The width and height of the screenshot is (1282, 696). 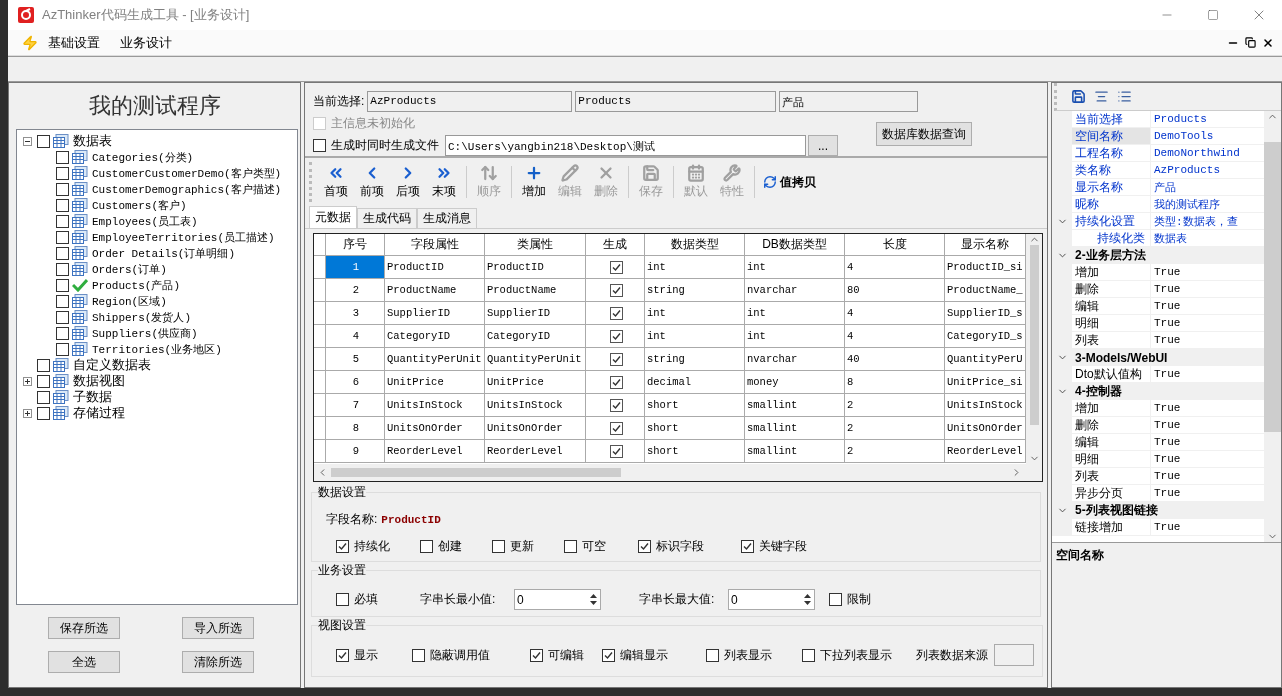 What do you see at coordinates (1111, 493) in the screenshot?
I see `property-name: 异步分页` at bounding box center [1111, 493].